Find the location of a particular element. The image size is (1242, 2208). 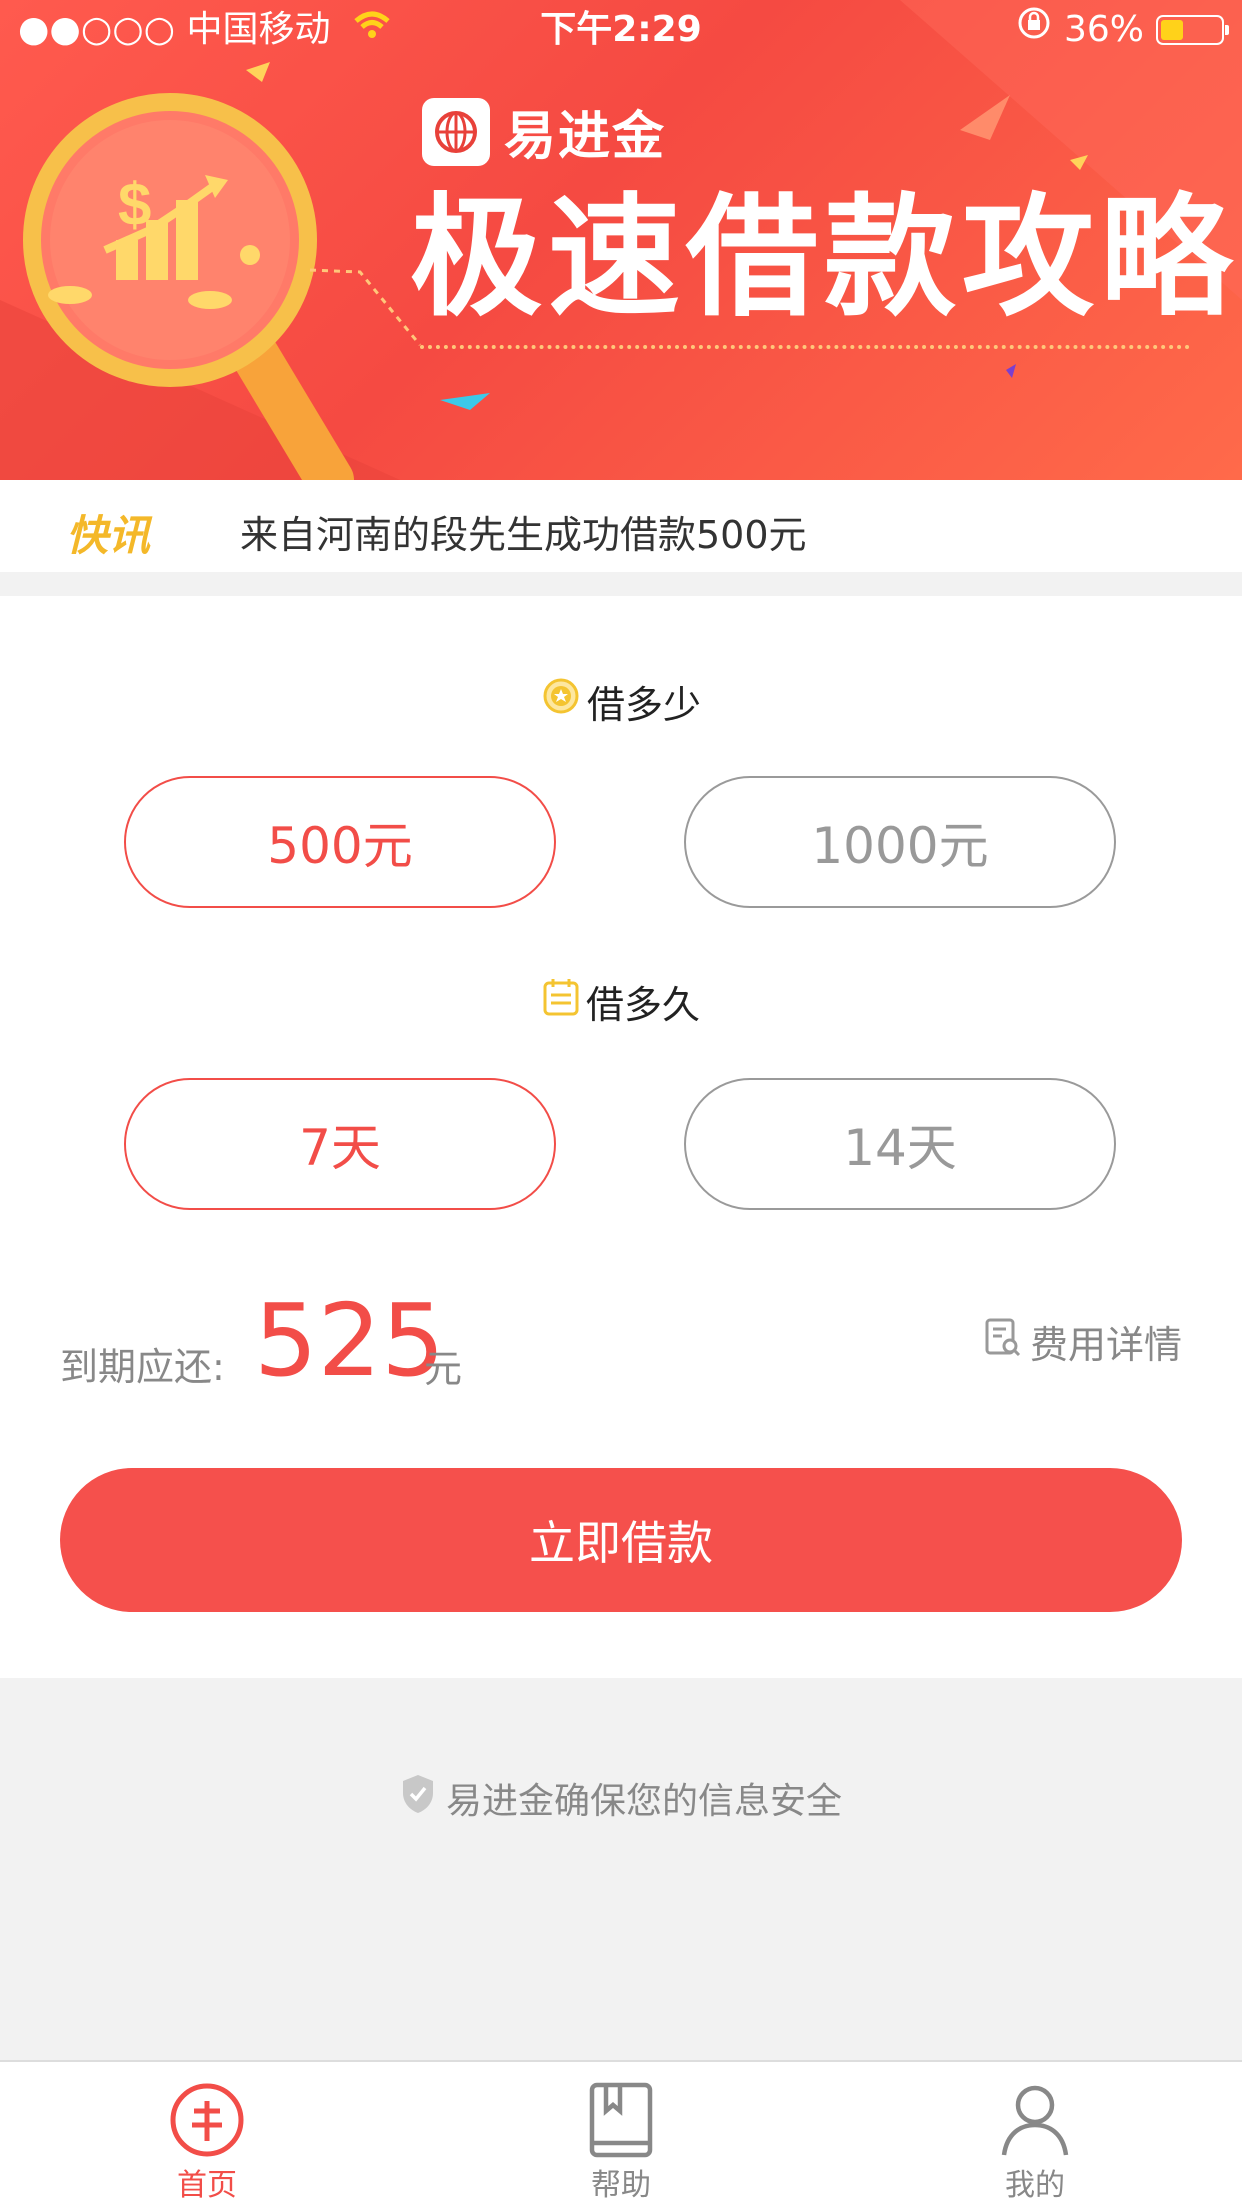

security-text: 易进金确保您的信息安全 is located at coordinates (643, 1801).